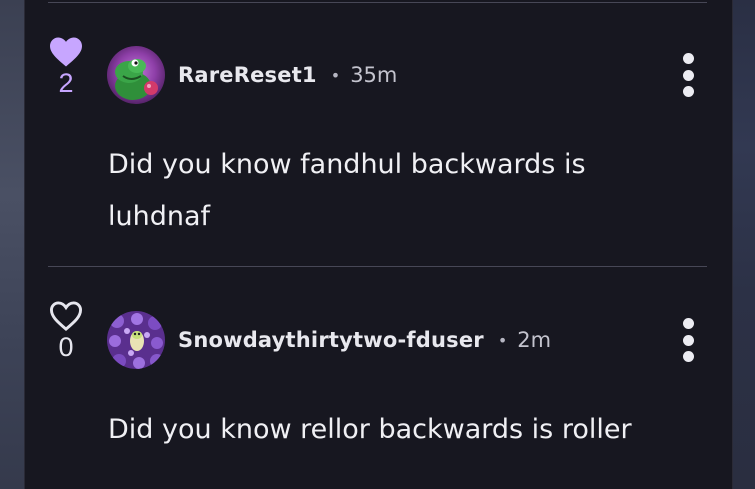  What do you see at coordinates (534, 340) in the screenshot?
I see `timestamp: 2m` at bounding box center [534, 340].